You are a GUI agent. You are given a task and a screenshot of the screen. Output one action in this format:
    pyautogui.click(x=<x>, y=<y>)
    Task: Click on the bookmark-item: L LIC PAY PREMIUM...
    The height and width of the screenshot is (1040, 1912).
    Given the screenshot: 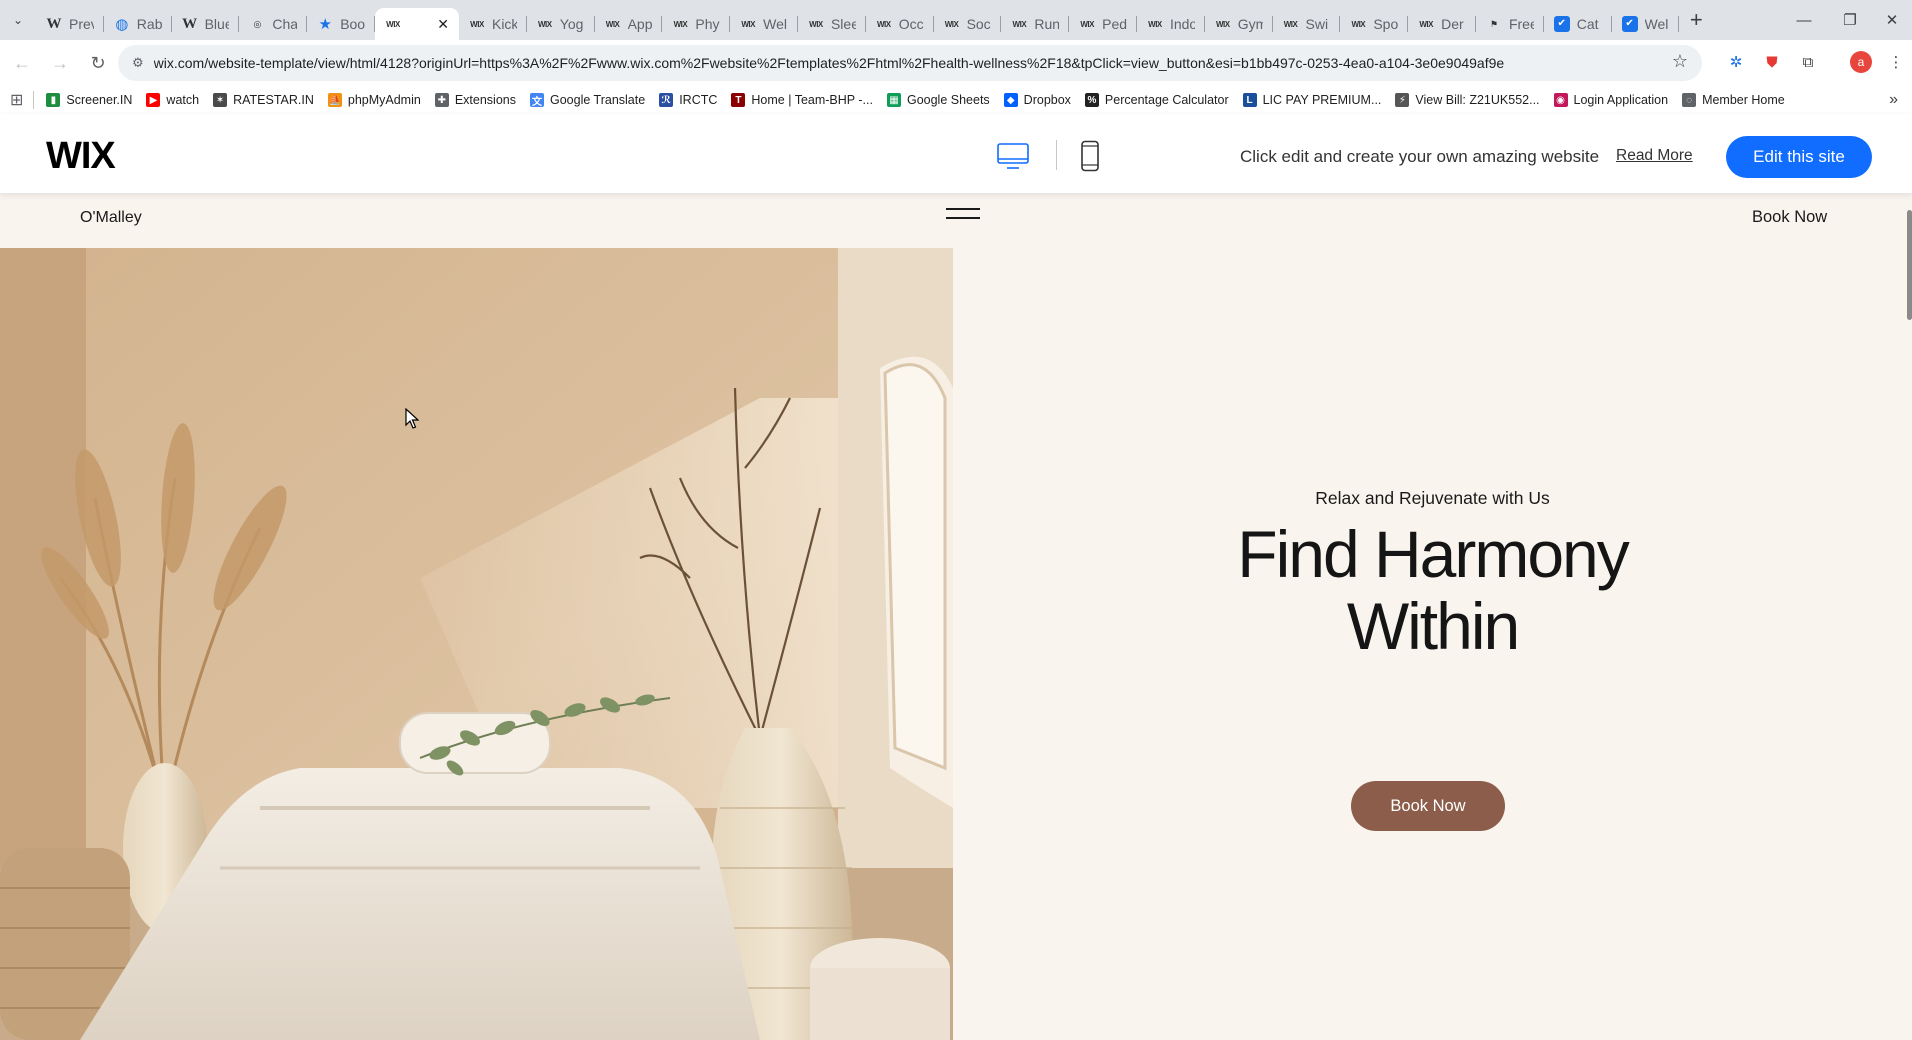 What is the action you would take?
    pyautogui.click(x=1312, y=100)
    